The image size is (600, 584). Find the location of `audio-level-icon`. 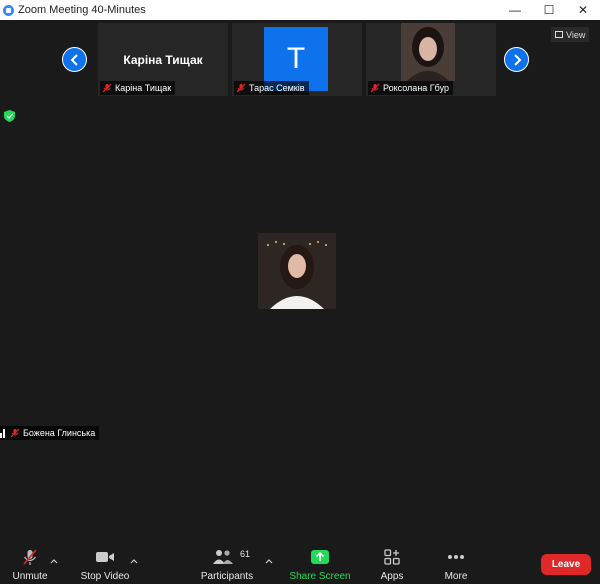

audio-level-icon is located at coordinates (3, 433).